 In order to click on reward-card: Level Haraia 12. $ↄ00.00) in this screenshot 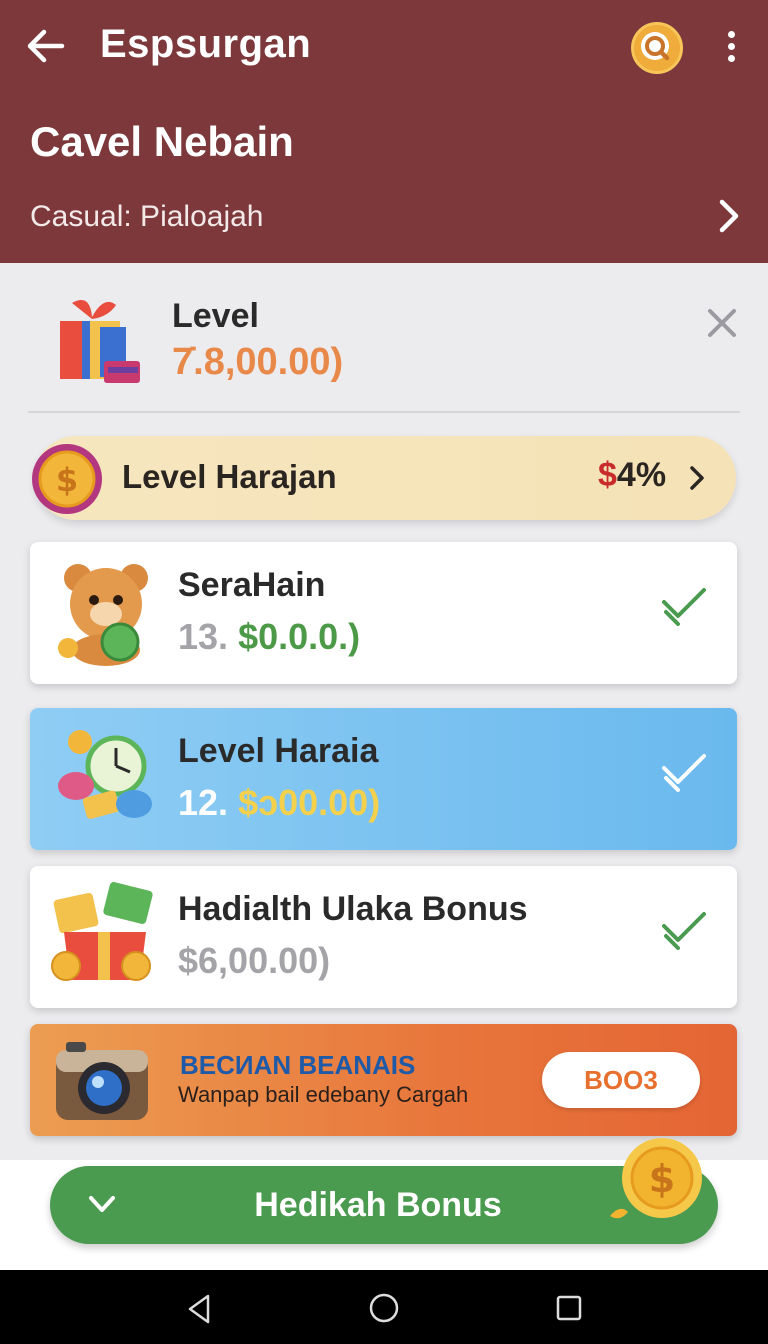, I will do `click(383, 779)`.